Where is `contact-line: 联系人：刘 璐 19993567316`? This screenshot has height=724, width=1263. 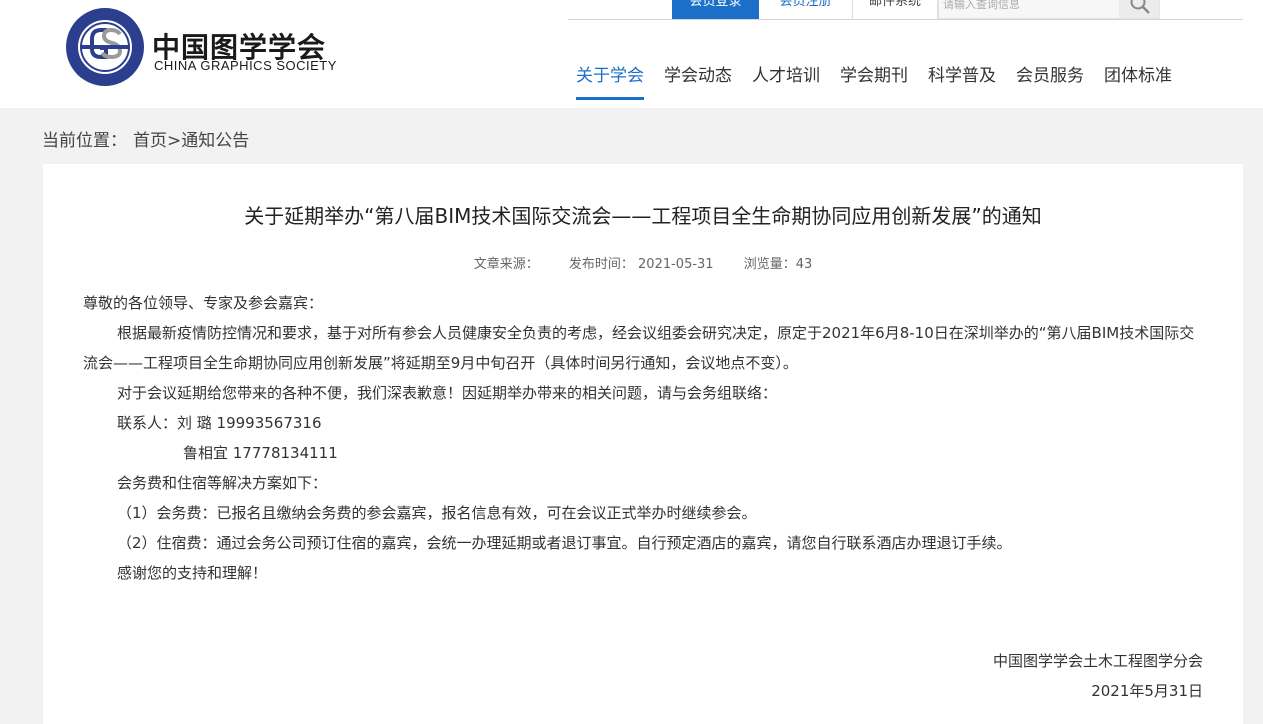
contact-line: 联系人：刘 璐 19993567316 is located at coordinates (219, 423).